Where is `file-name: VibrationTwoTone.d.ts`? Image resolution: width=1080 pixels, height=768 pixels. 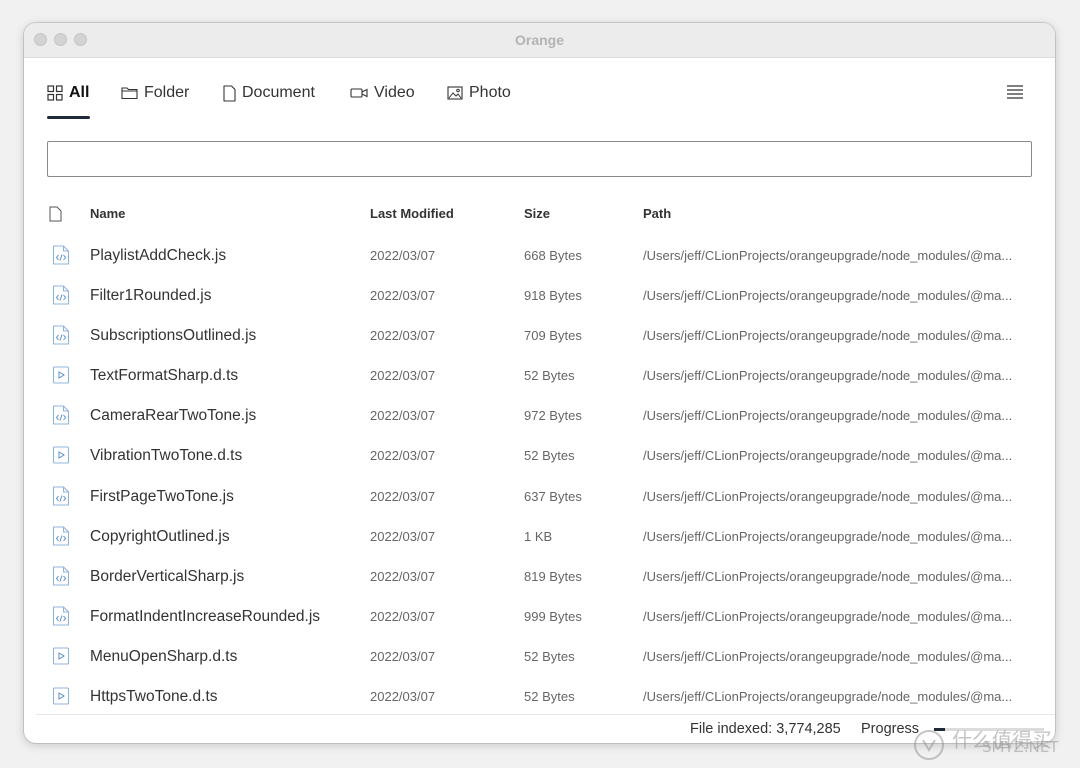 file-name: VibrationTwoTone.d.ts is located at coordinates (166, 456).